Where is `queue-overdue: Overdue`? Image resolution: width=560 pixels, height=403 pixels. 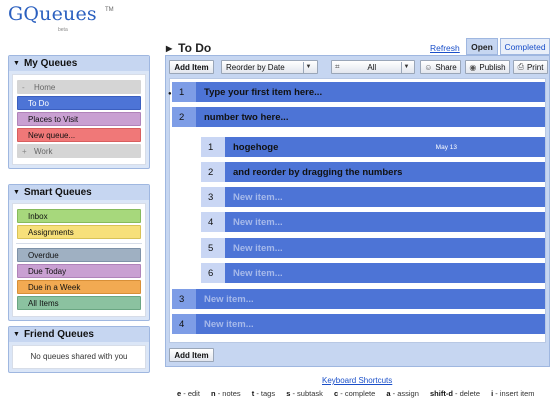
queue-overdue: Overdue is located at coordinates (79, 255).